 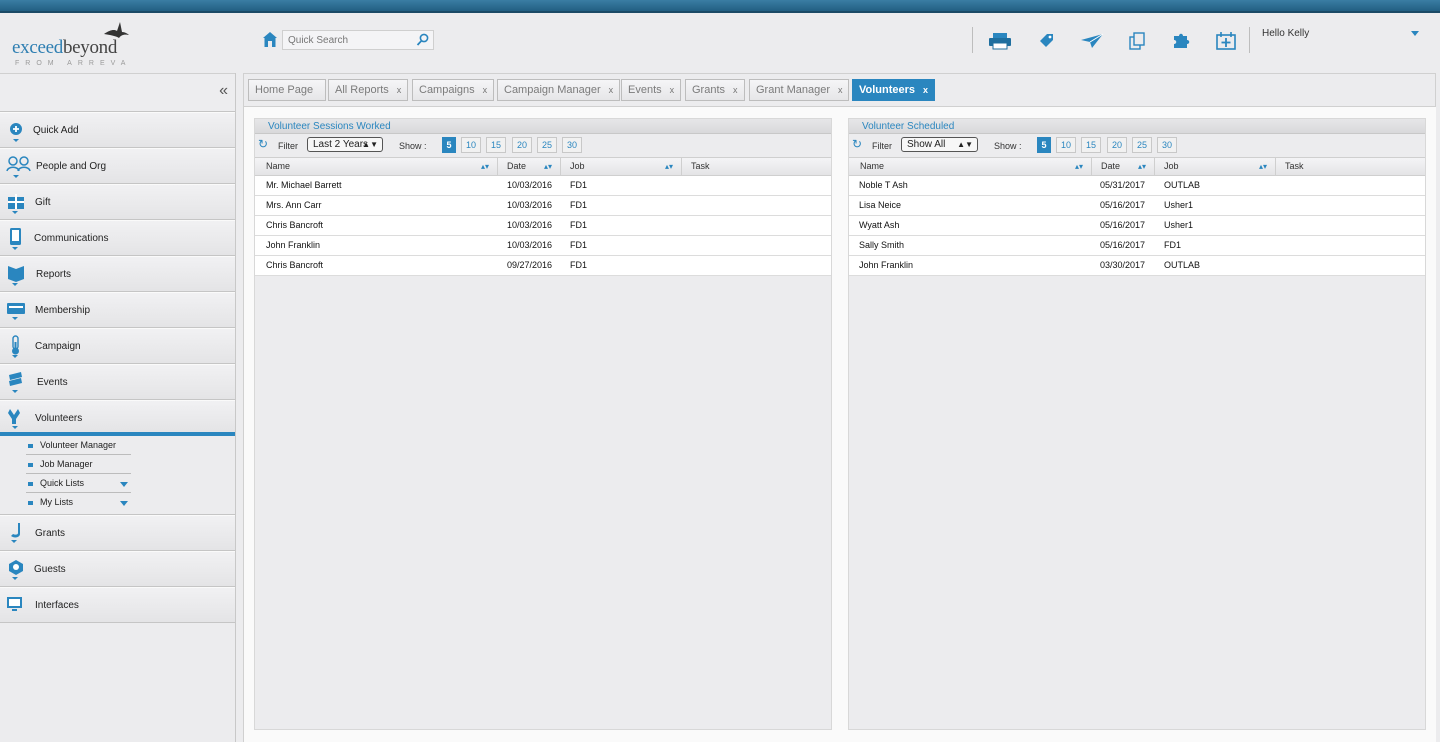 I want to click on tag-icon, so click(x=1046, y=41).